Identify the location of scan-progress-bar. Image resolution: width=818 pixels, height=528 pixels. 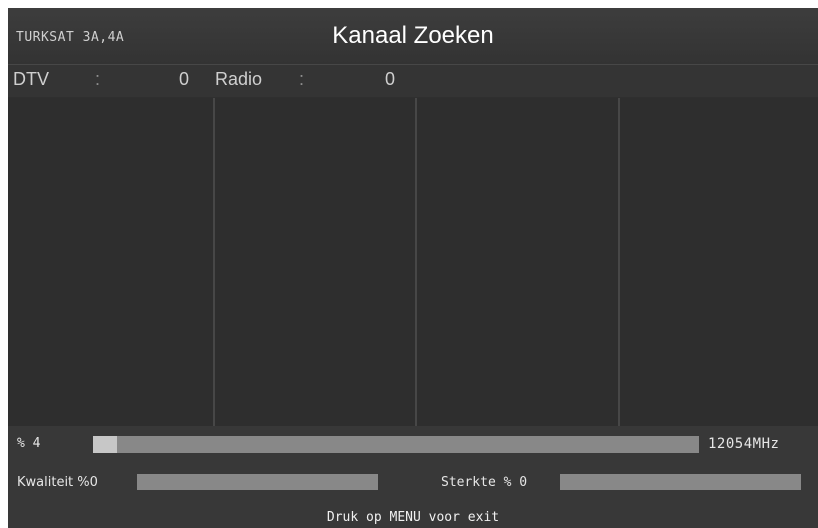
(396, 444).